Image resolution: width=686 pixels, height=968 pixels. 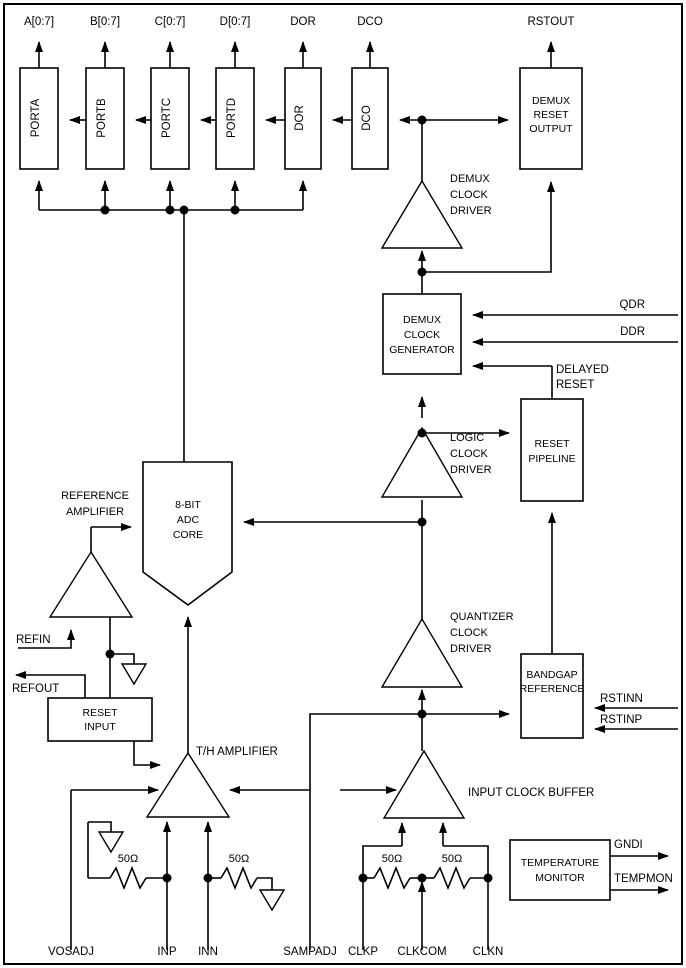 What do you see at coordinates (100, 826) in the screenshot?
I see `wire-gnd-stub-left` at bounding box center [100, 826].